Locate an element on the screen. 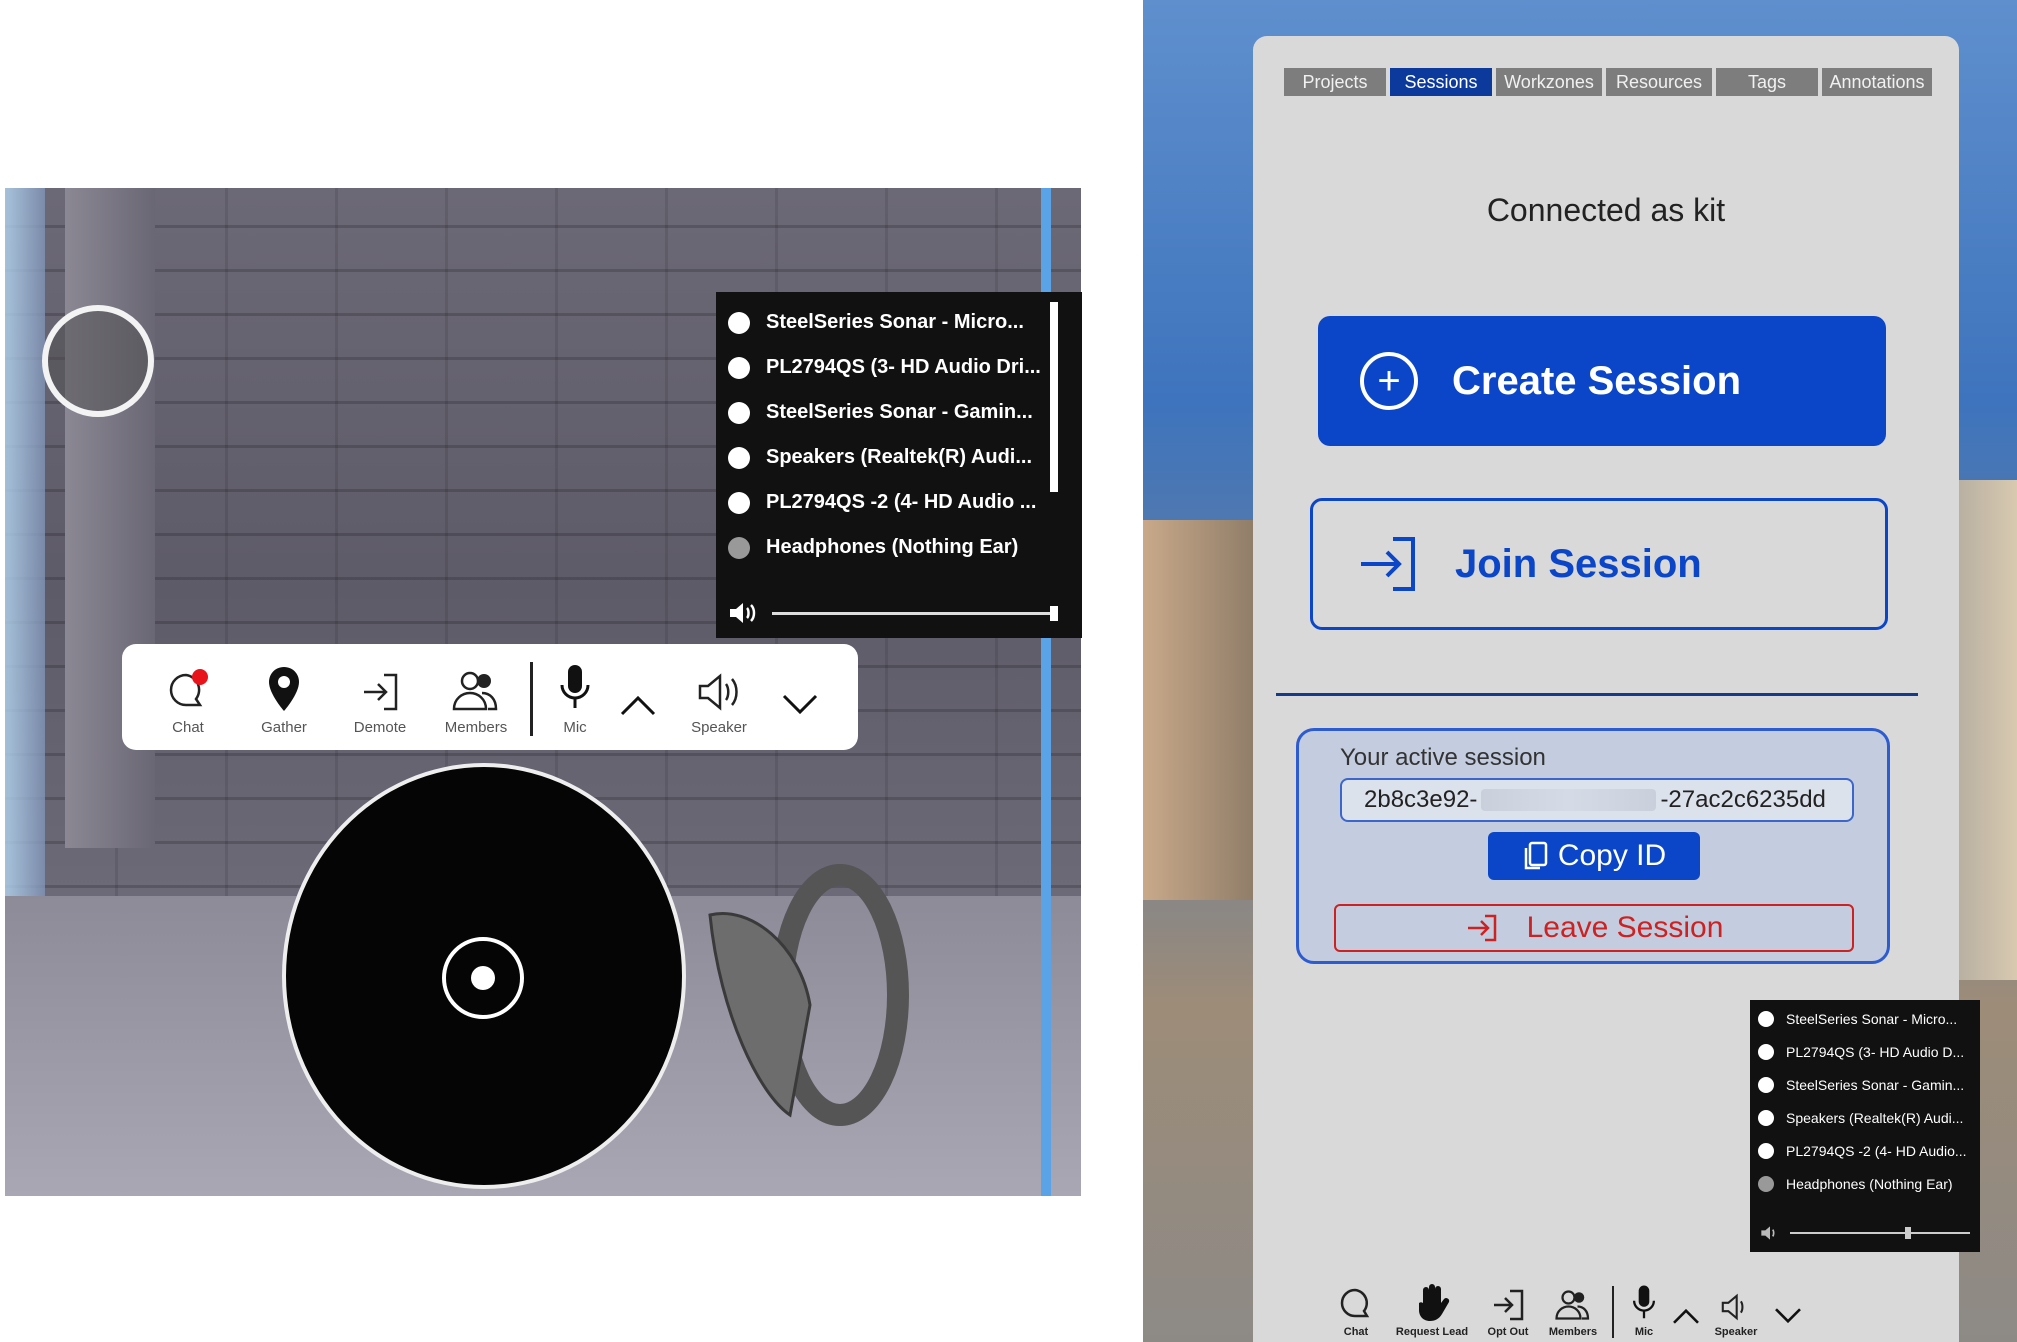 This screenshot has height=1342, width=2017. vr-controller-icon is located at coordinates (808, 995).